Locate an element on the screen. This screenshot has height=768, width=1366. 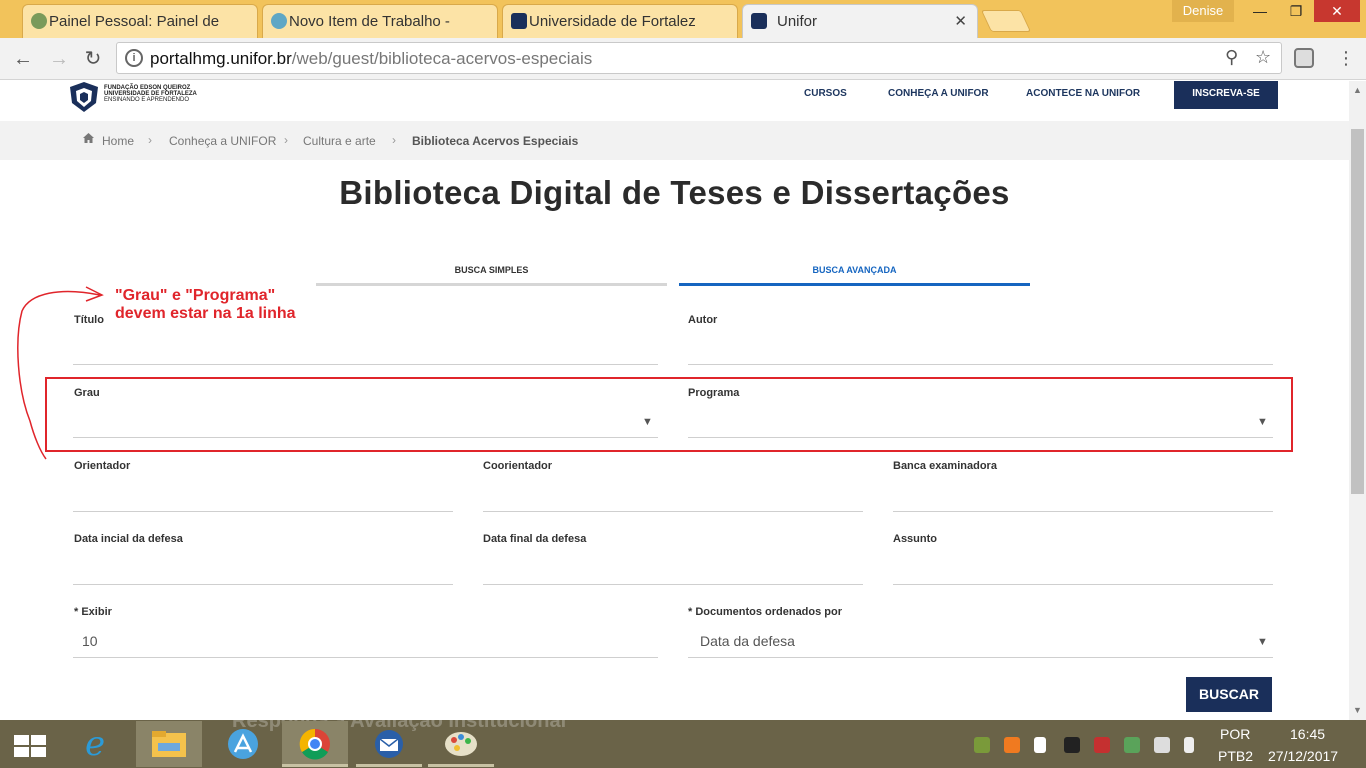
paint-icon is located at coordinates (461, 744).